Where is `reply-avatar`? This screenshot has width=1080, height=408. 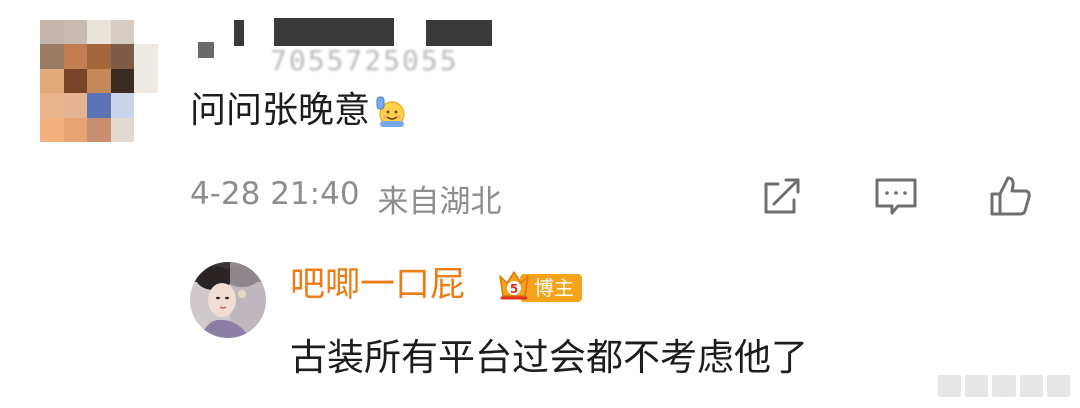
reply-avatar is located at coordinates (228, 300).